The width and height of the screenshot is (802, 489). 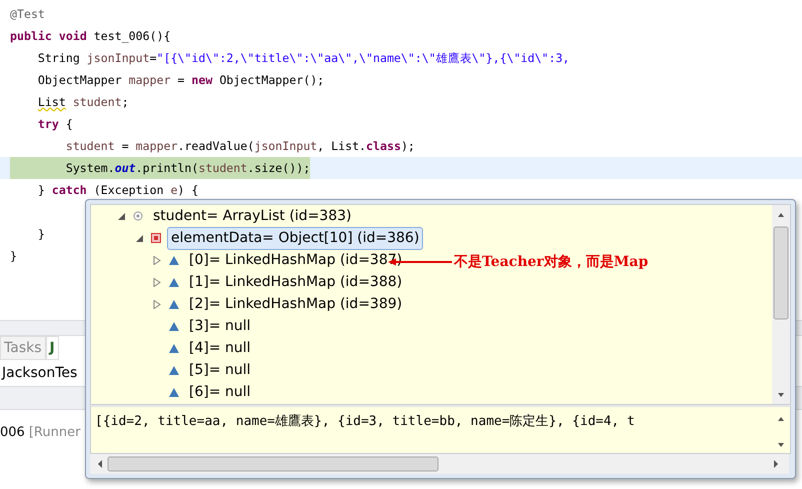 I want to click on variable-node: elementData= Object[10] (id=386), so click(x=295, y=238).